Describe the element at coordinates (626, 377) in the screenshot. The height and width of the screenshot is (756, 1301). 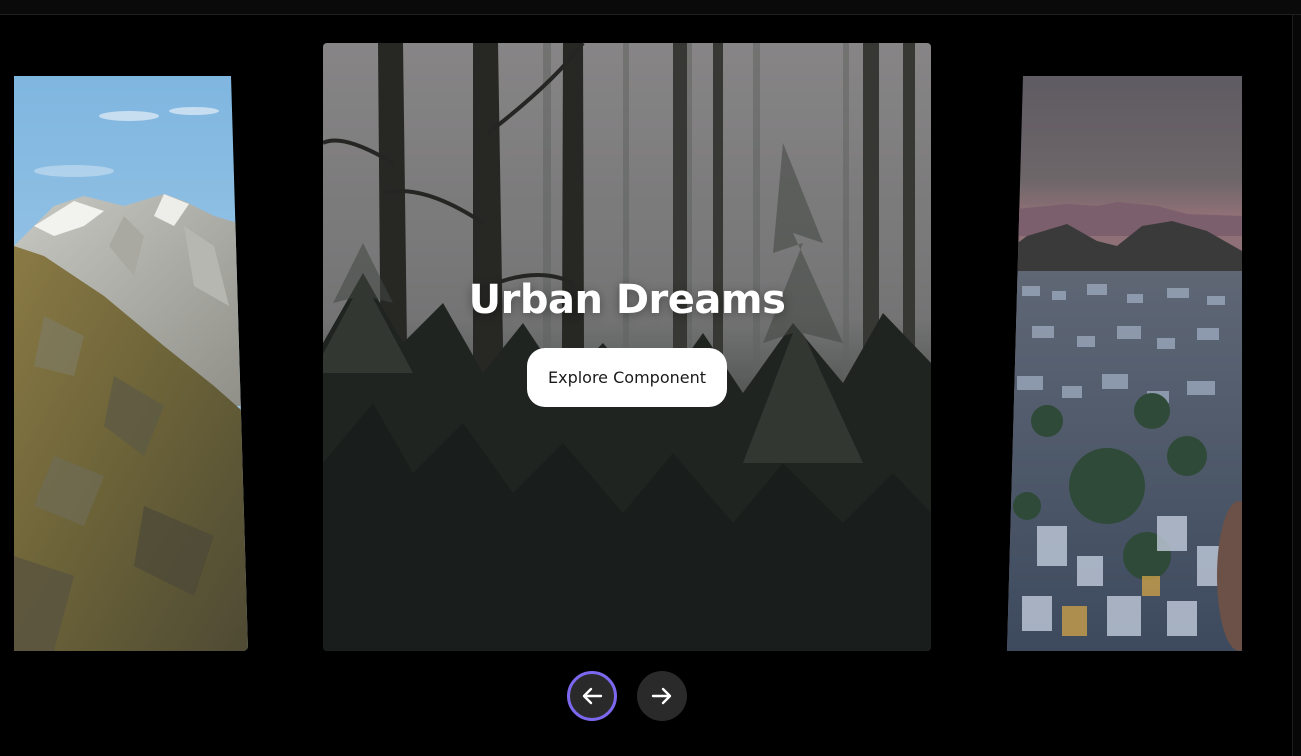
I see `explore-component-button: Explore Component` at that location.